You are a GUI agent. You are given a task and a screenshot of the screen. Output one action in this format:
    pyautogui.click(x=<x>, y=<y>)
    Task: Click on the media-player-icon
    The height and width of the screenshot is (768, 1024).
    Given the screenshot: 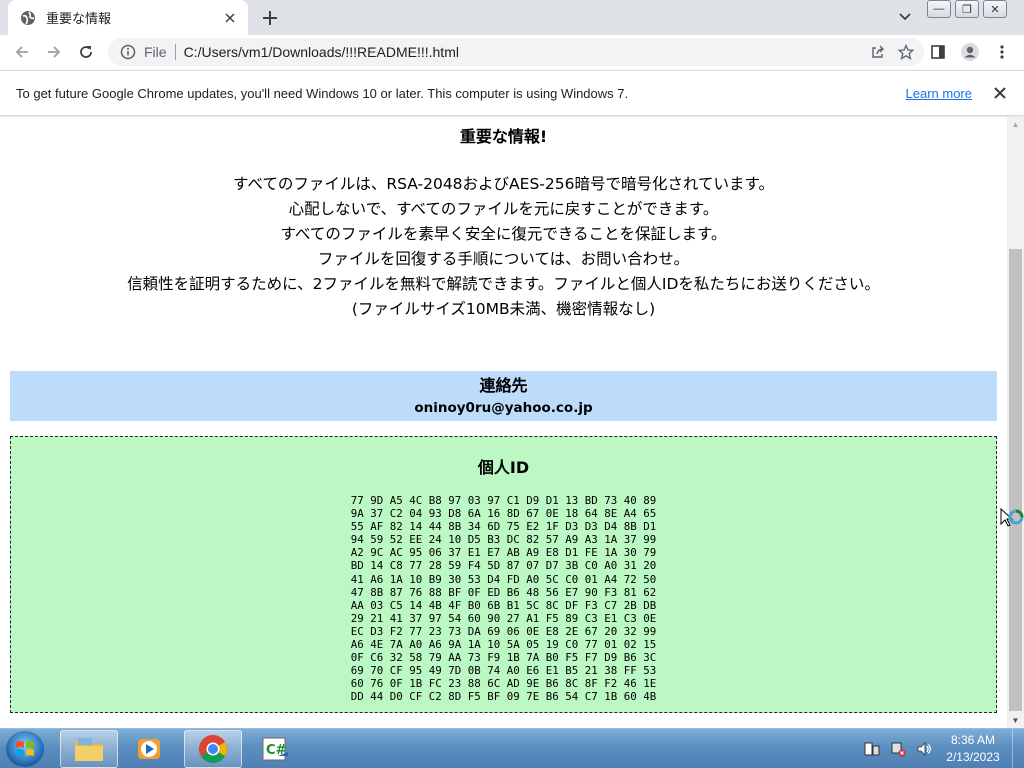 What is the action you would take?
    pyautogui.click(x=149, y=749)
    